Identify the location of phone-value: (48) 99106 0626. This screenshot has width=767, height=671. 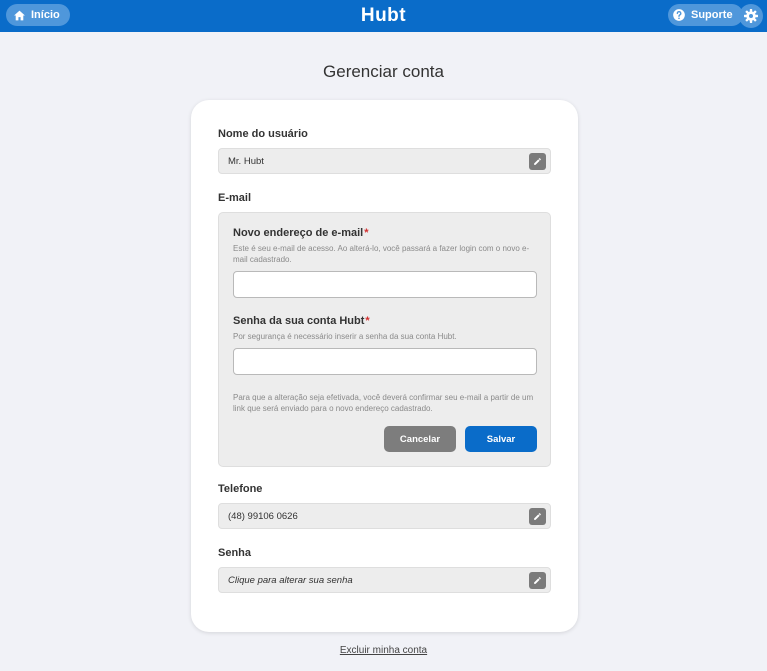
(263, 516).